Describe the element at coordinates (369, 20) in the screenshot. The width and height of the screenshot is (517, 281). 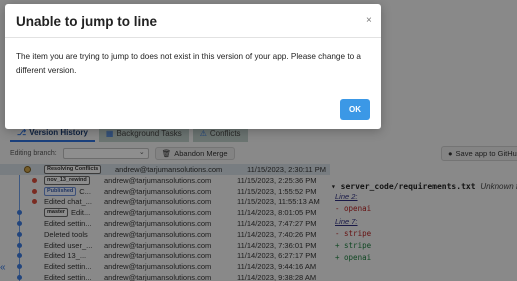
I see `close-icon: ×` at that location.